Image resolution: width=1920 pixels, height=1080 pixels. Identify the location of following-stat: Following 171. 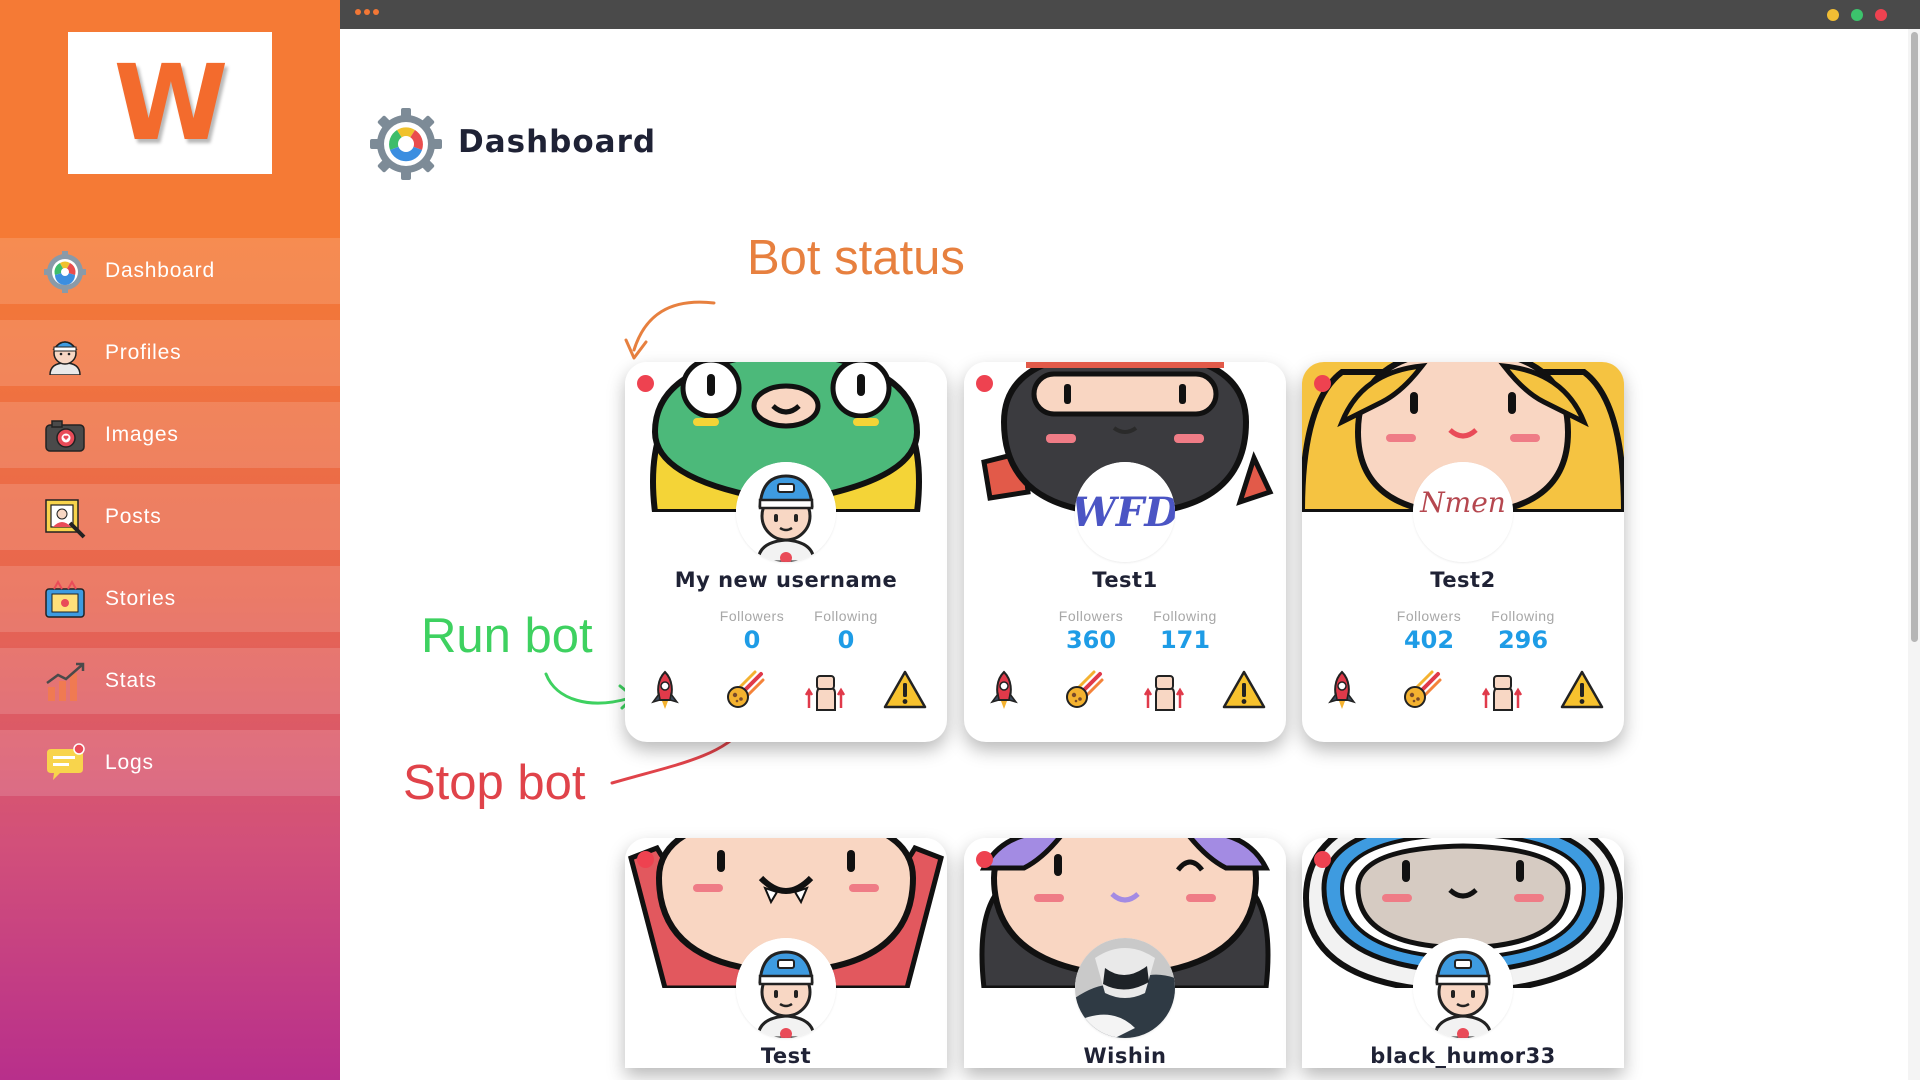
(1185, 631).